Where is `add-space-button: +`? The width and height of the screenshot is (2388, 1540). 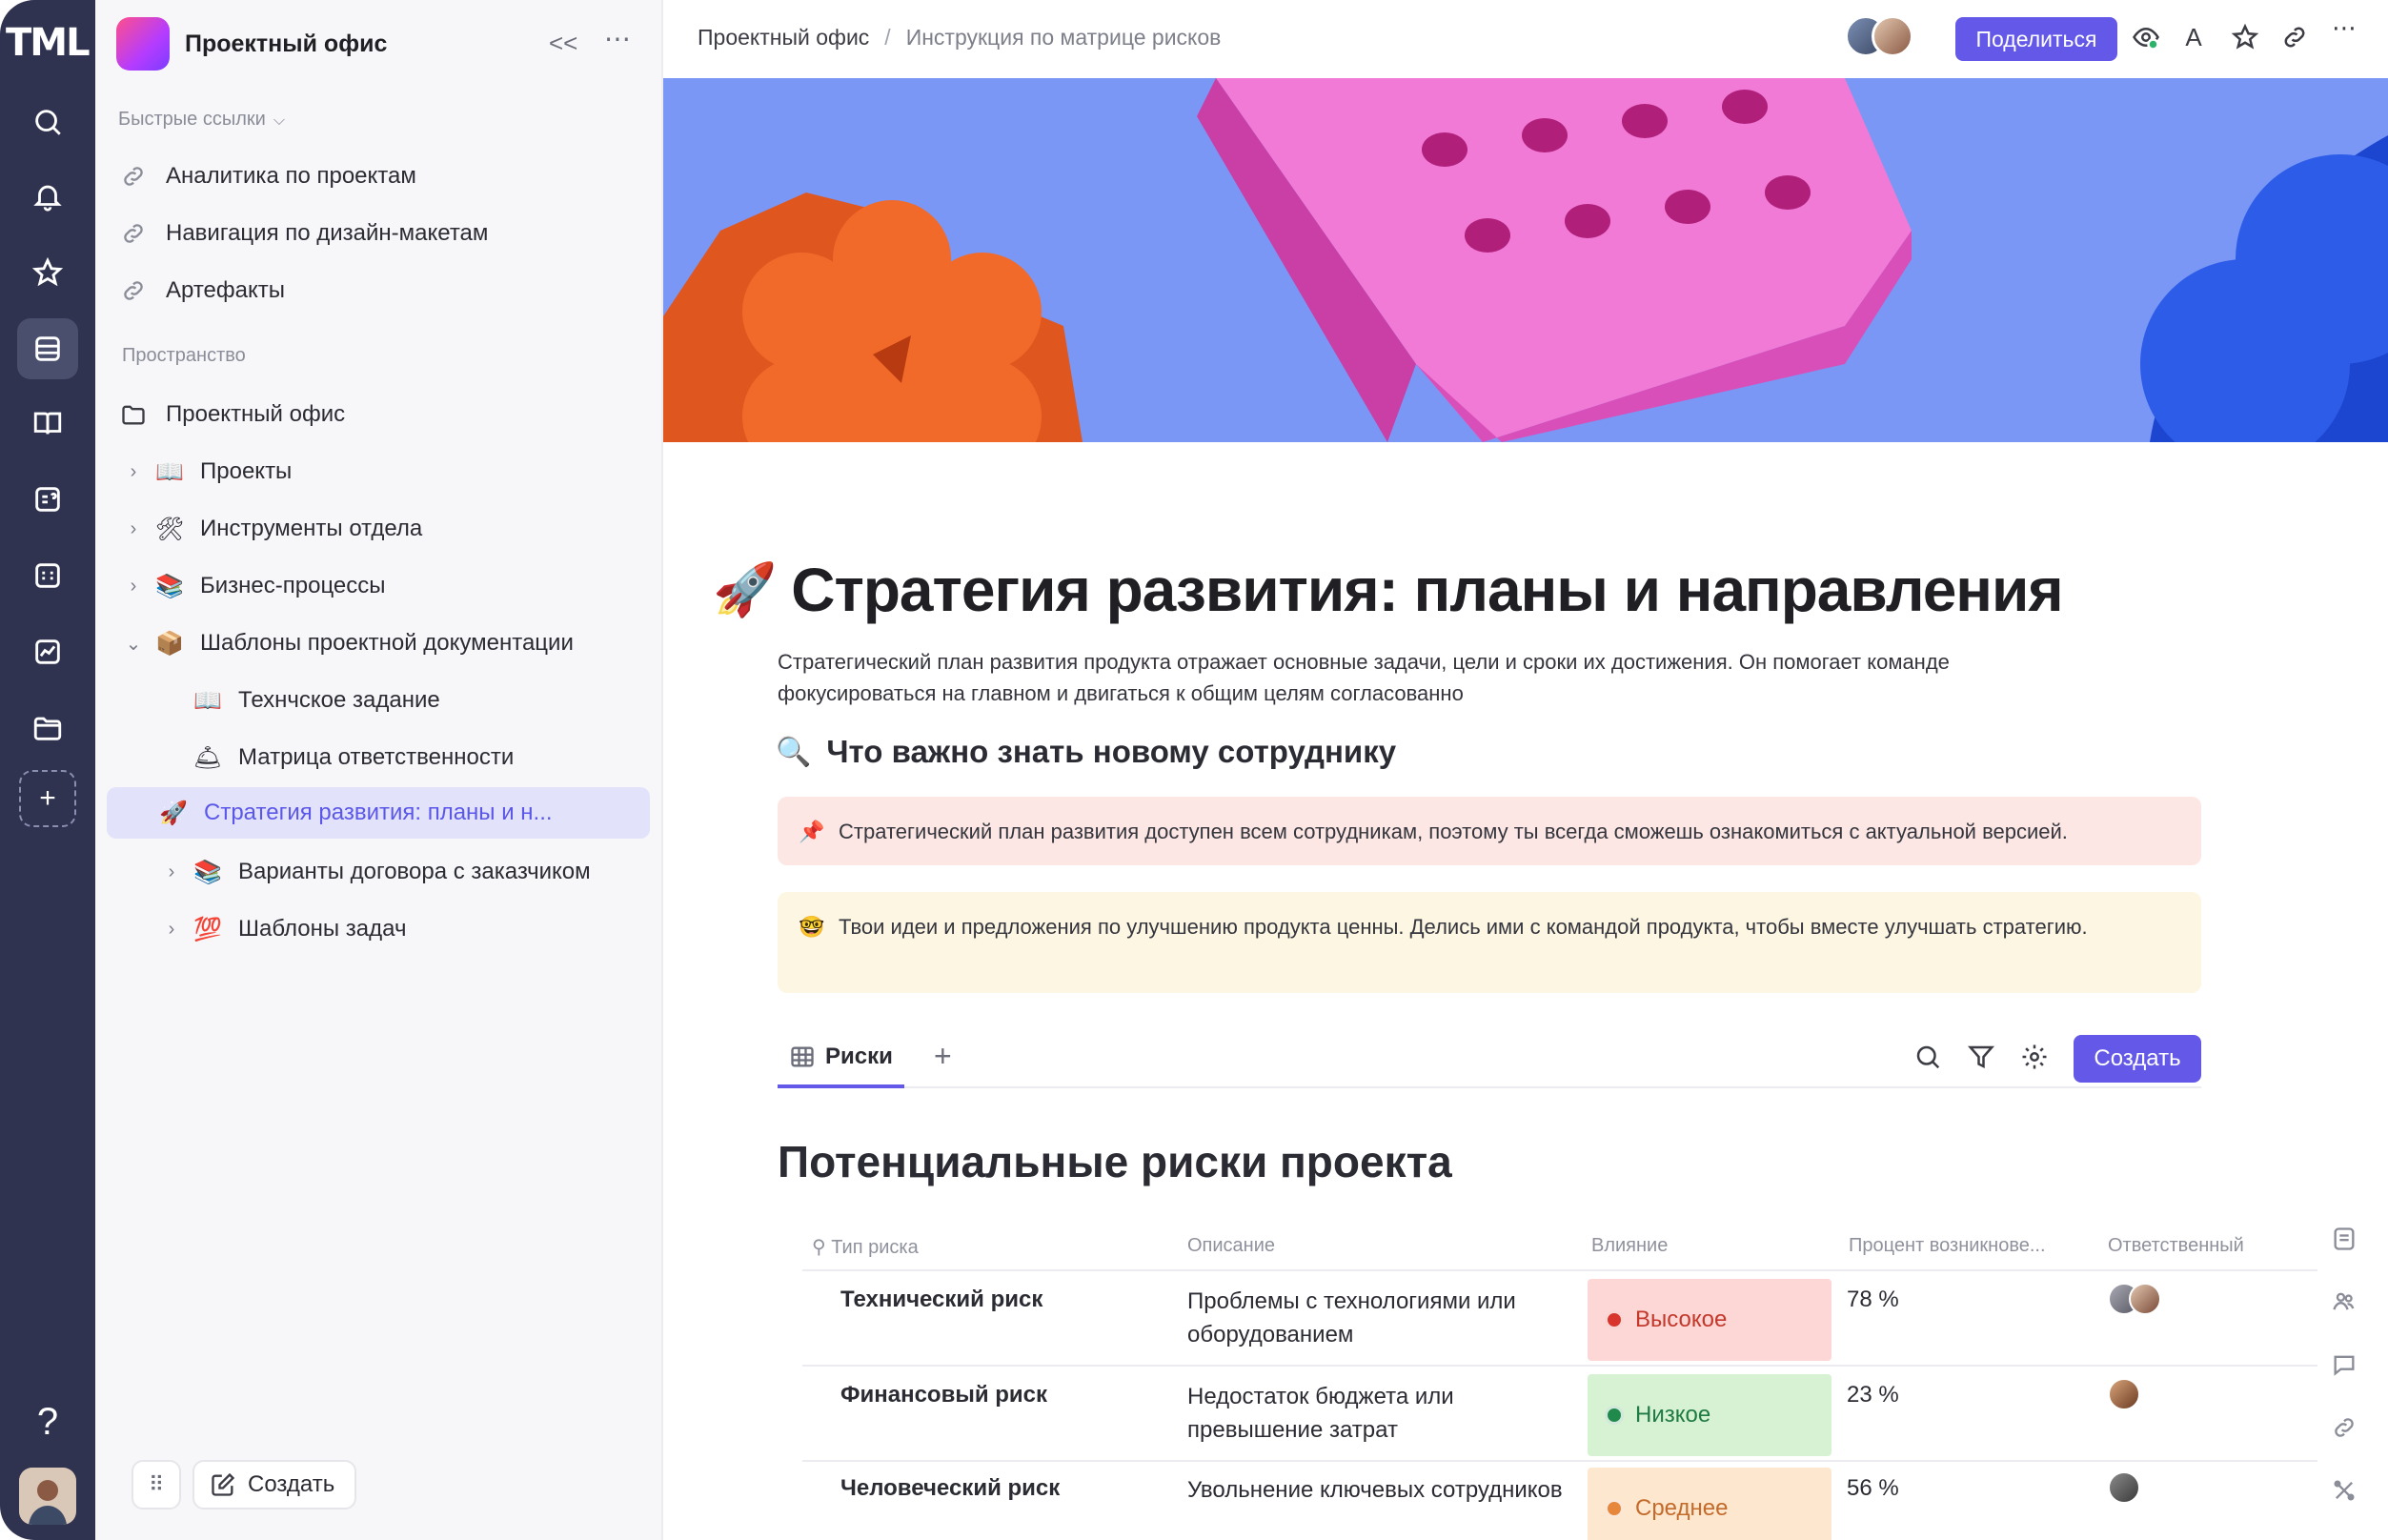 add-space-button: + is located at coordinates (48, 798).